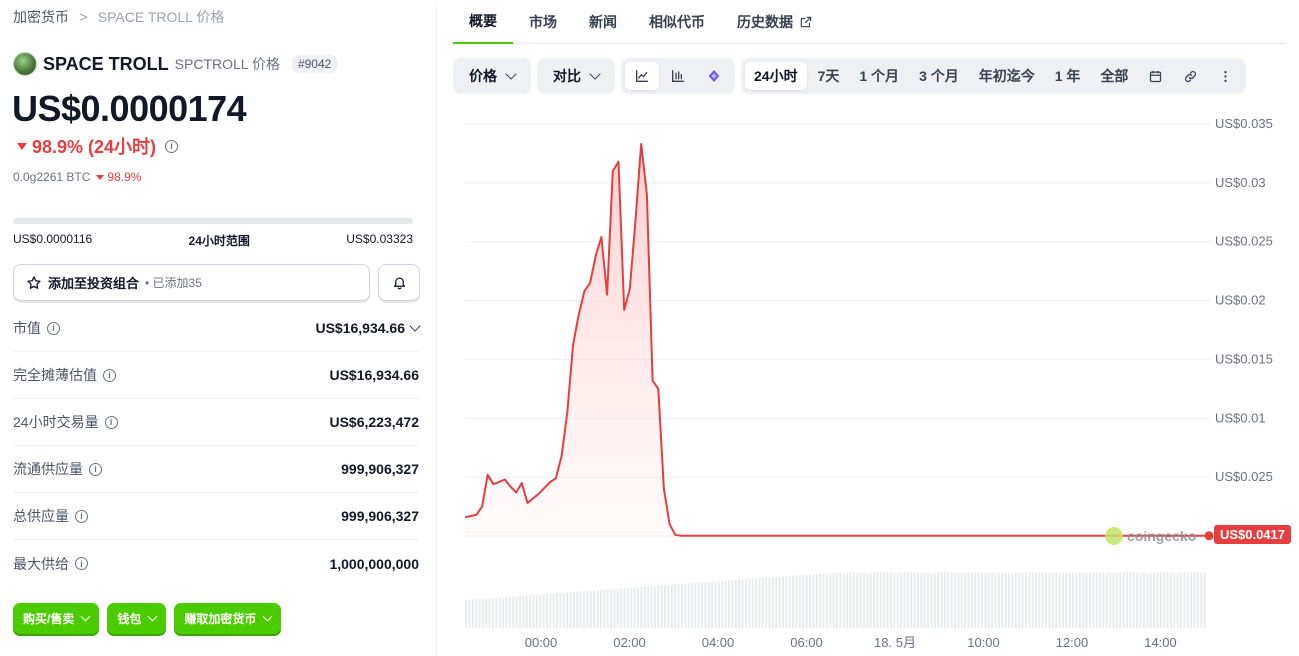  Describe the element at coordinates (228, 618) in the screenshot. I see `earn-crypto-button: 赚取加密货币` at that location.